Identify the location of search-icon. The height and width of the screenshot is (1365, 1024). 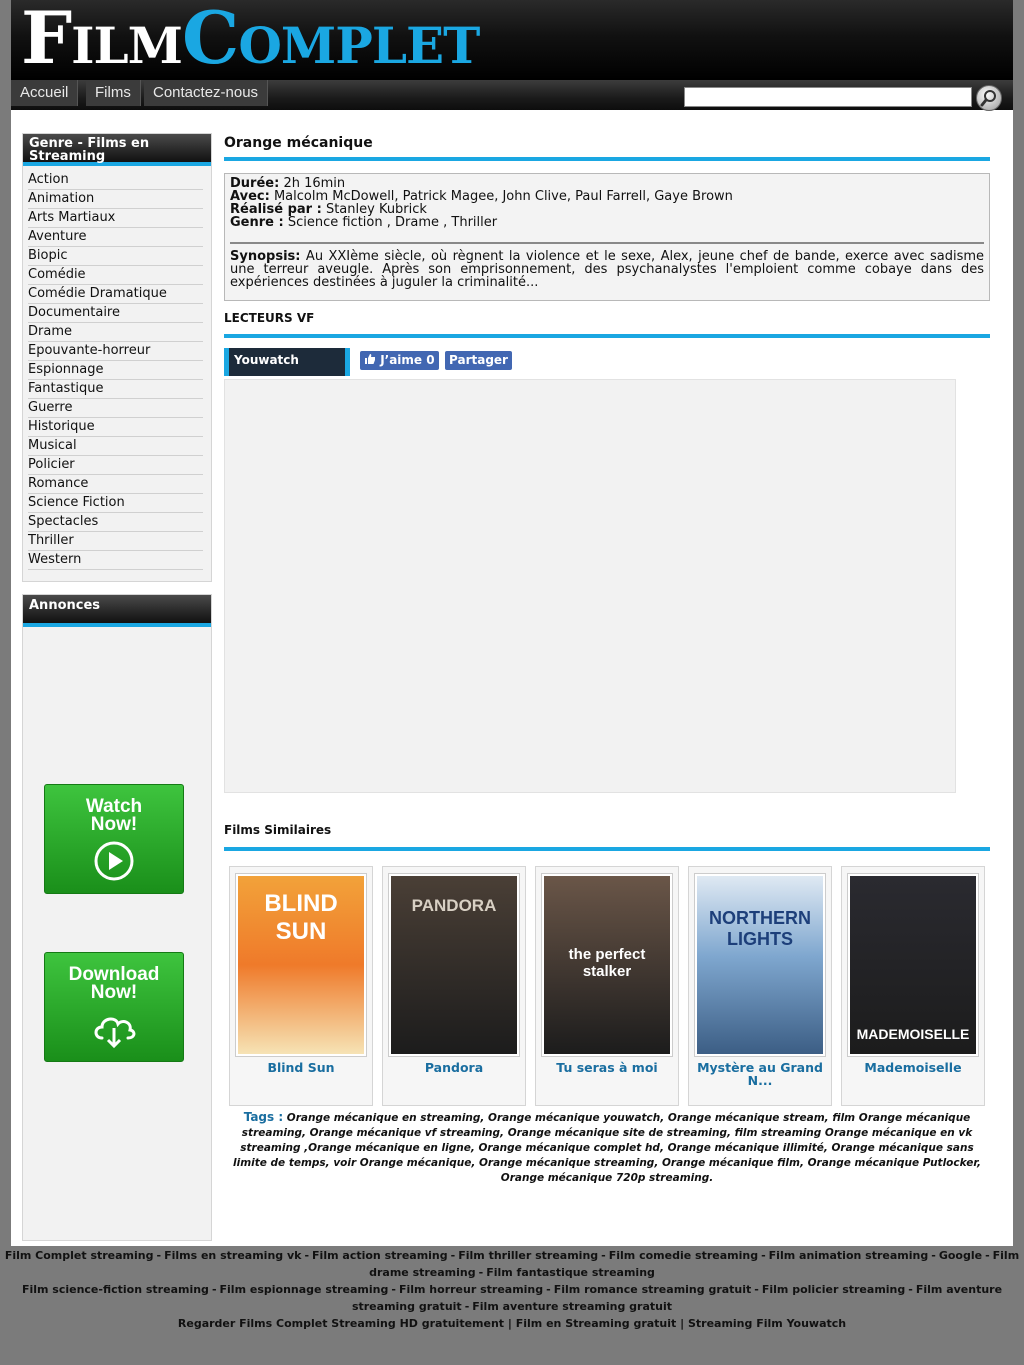
(988, 98).